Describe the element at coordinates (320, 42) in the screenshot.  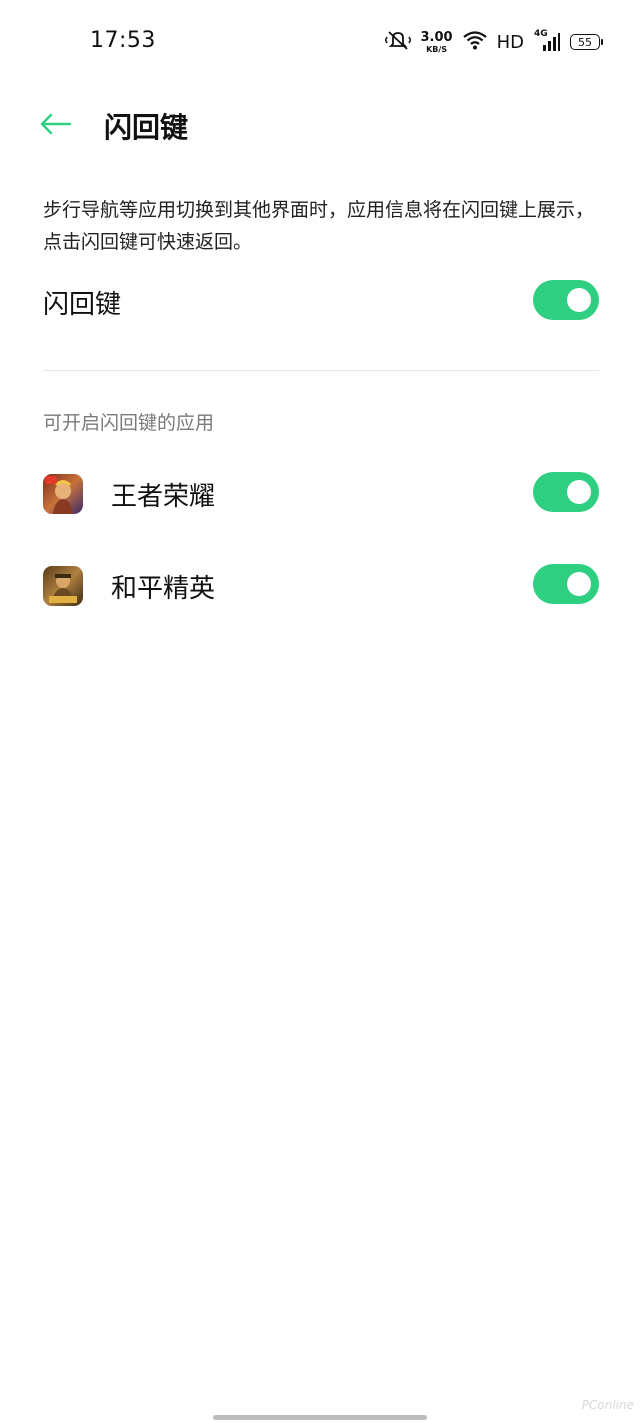
I see `status-bar: 17:53 3.00 KB/S HD 4G 55` at that location.